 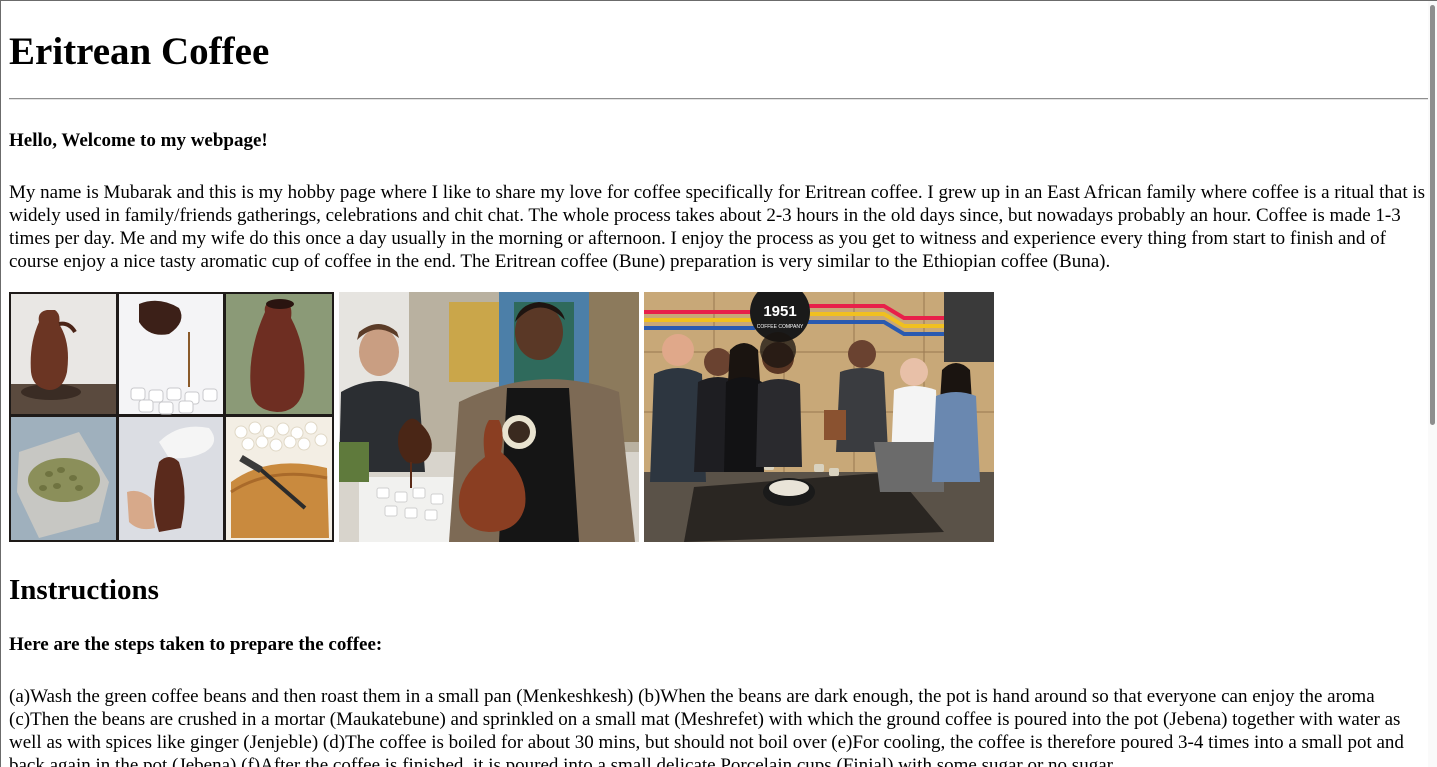 I want to click on coffee-pouring-photo, so click(x=489, y=417).